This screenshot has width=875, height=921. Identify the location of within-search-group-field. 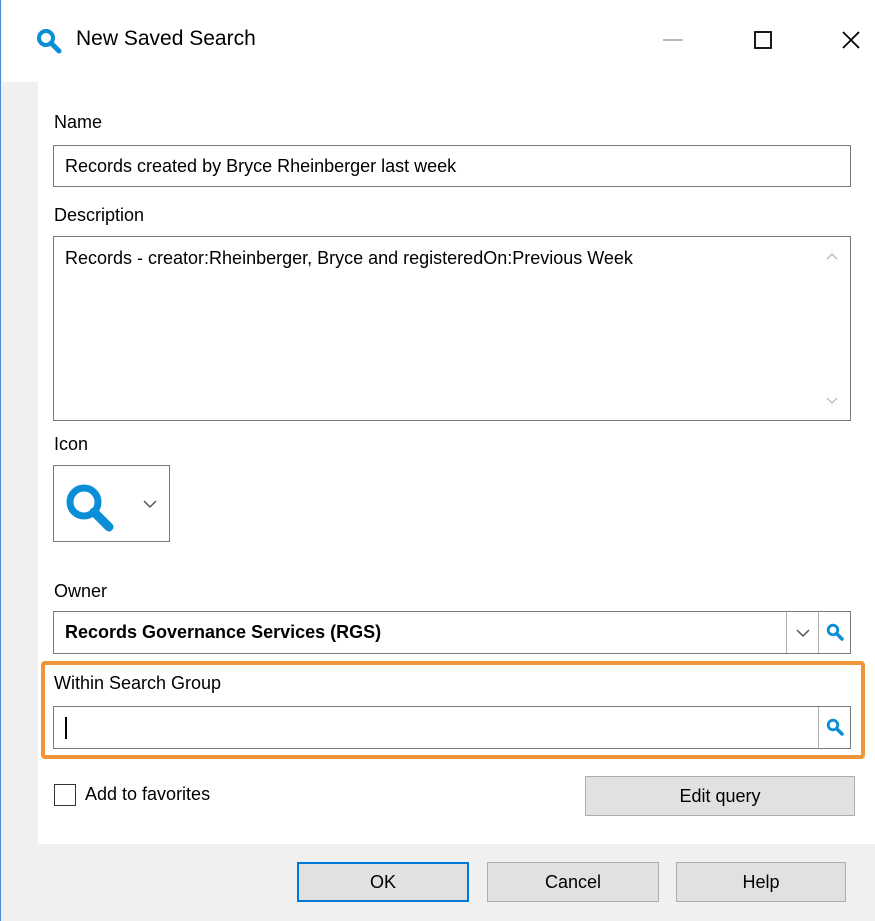
(452, 727).